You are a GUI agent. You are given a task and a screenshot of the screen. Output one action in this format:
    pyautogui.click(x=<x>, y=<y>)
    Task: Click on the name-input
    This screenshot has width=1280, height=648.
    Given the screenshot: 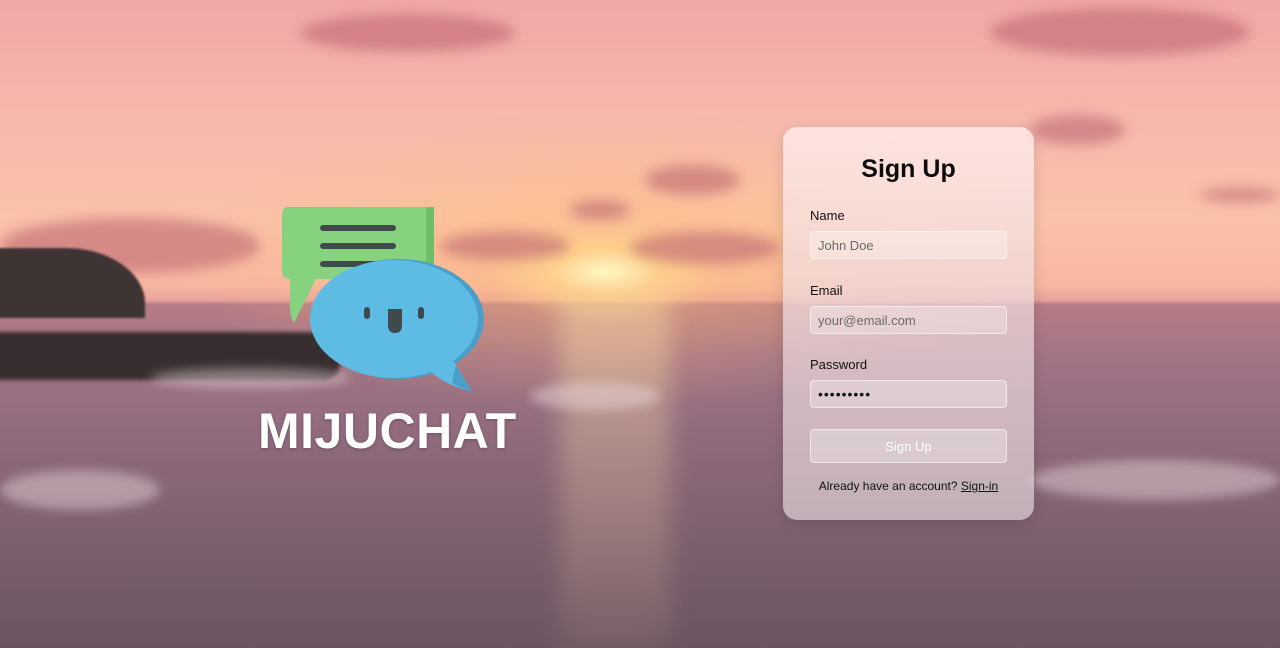 What is the action you would take?
    pyautogui.click(x=908, y=245)
    